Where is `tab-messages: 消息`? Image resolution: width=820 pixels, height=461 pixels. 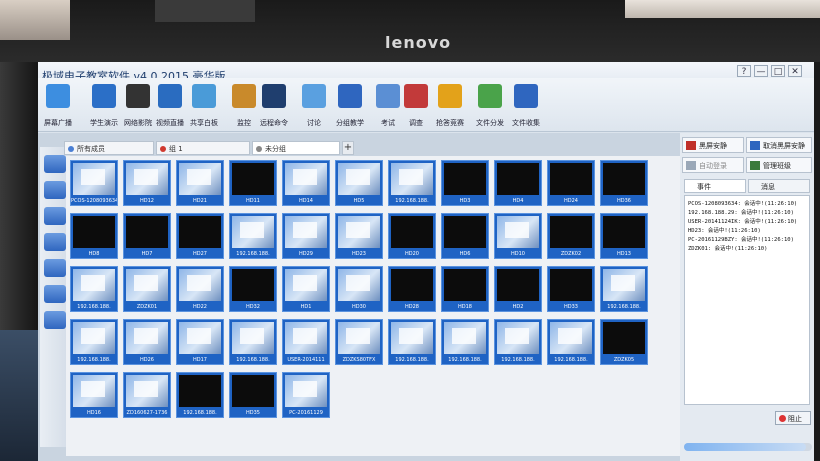 tab-messages: 消息 is located at coordinates (779, 186).